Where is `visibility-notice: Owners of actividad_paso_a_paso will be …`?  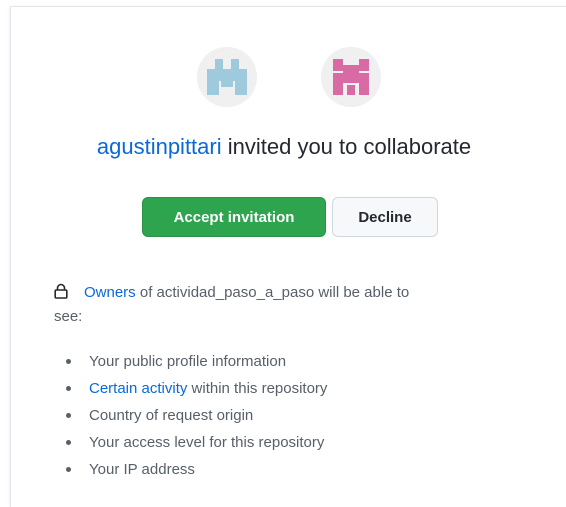
visibility-notice: Owners of actividad_paso_a_paso will be … is located at coordinates (284, 305).